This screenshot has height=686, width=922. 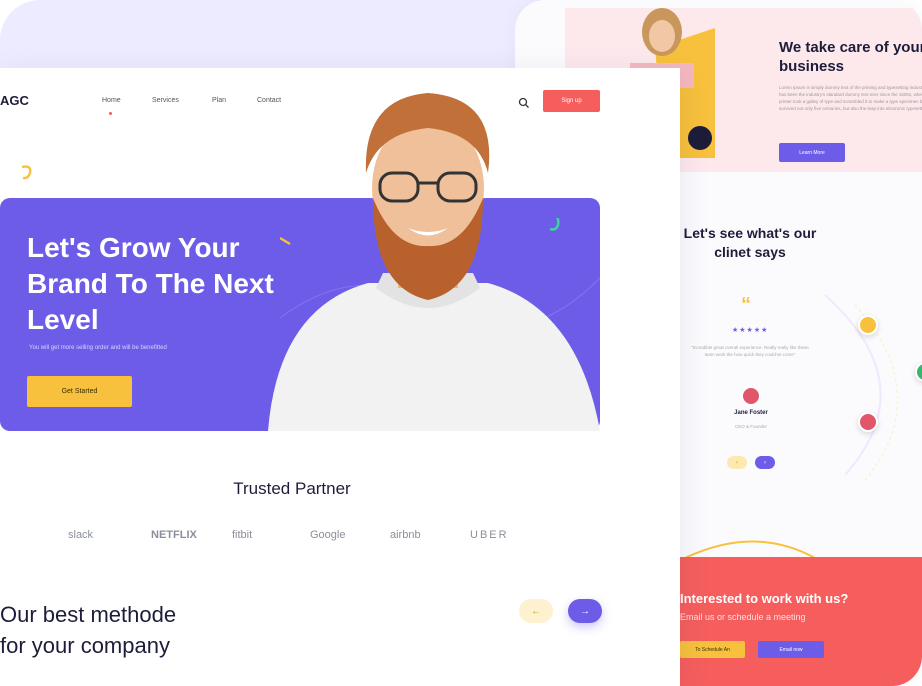 What do you see at coordinates (111, 100) in the screenshot?
I see `nav-home: Home` at bounding box center [111, 100].